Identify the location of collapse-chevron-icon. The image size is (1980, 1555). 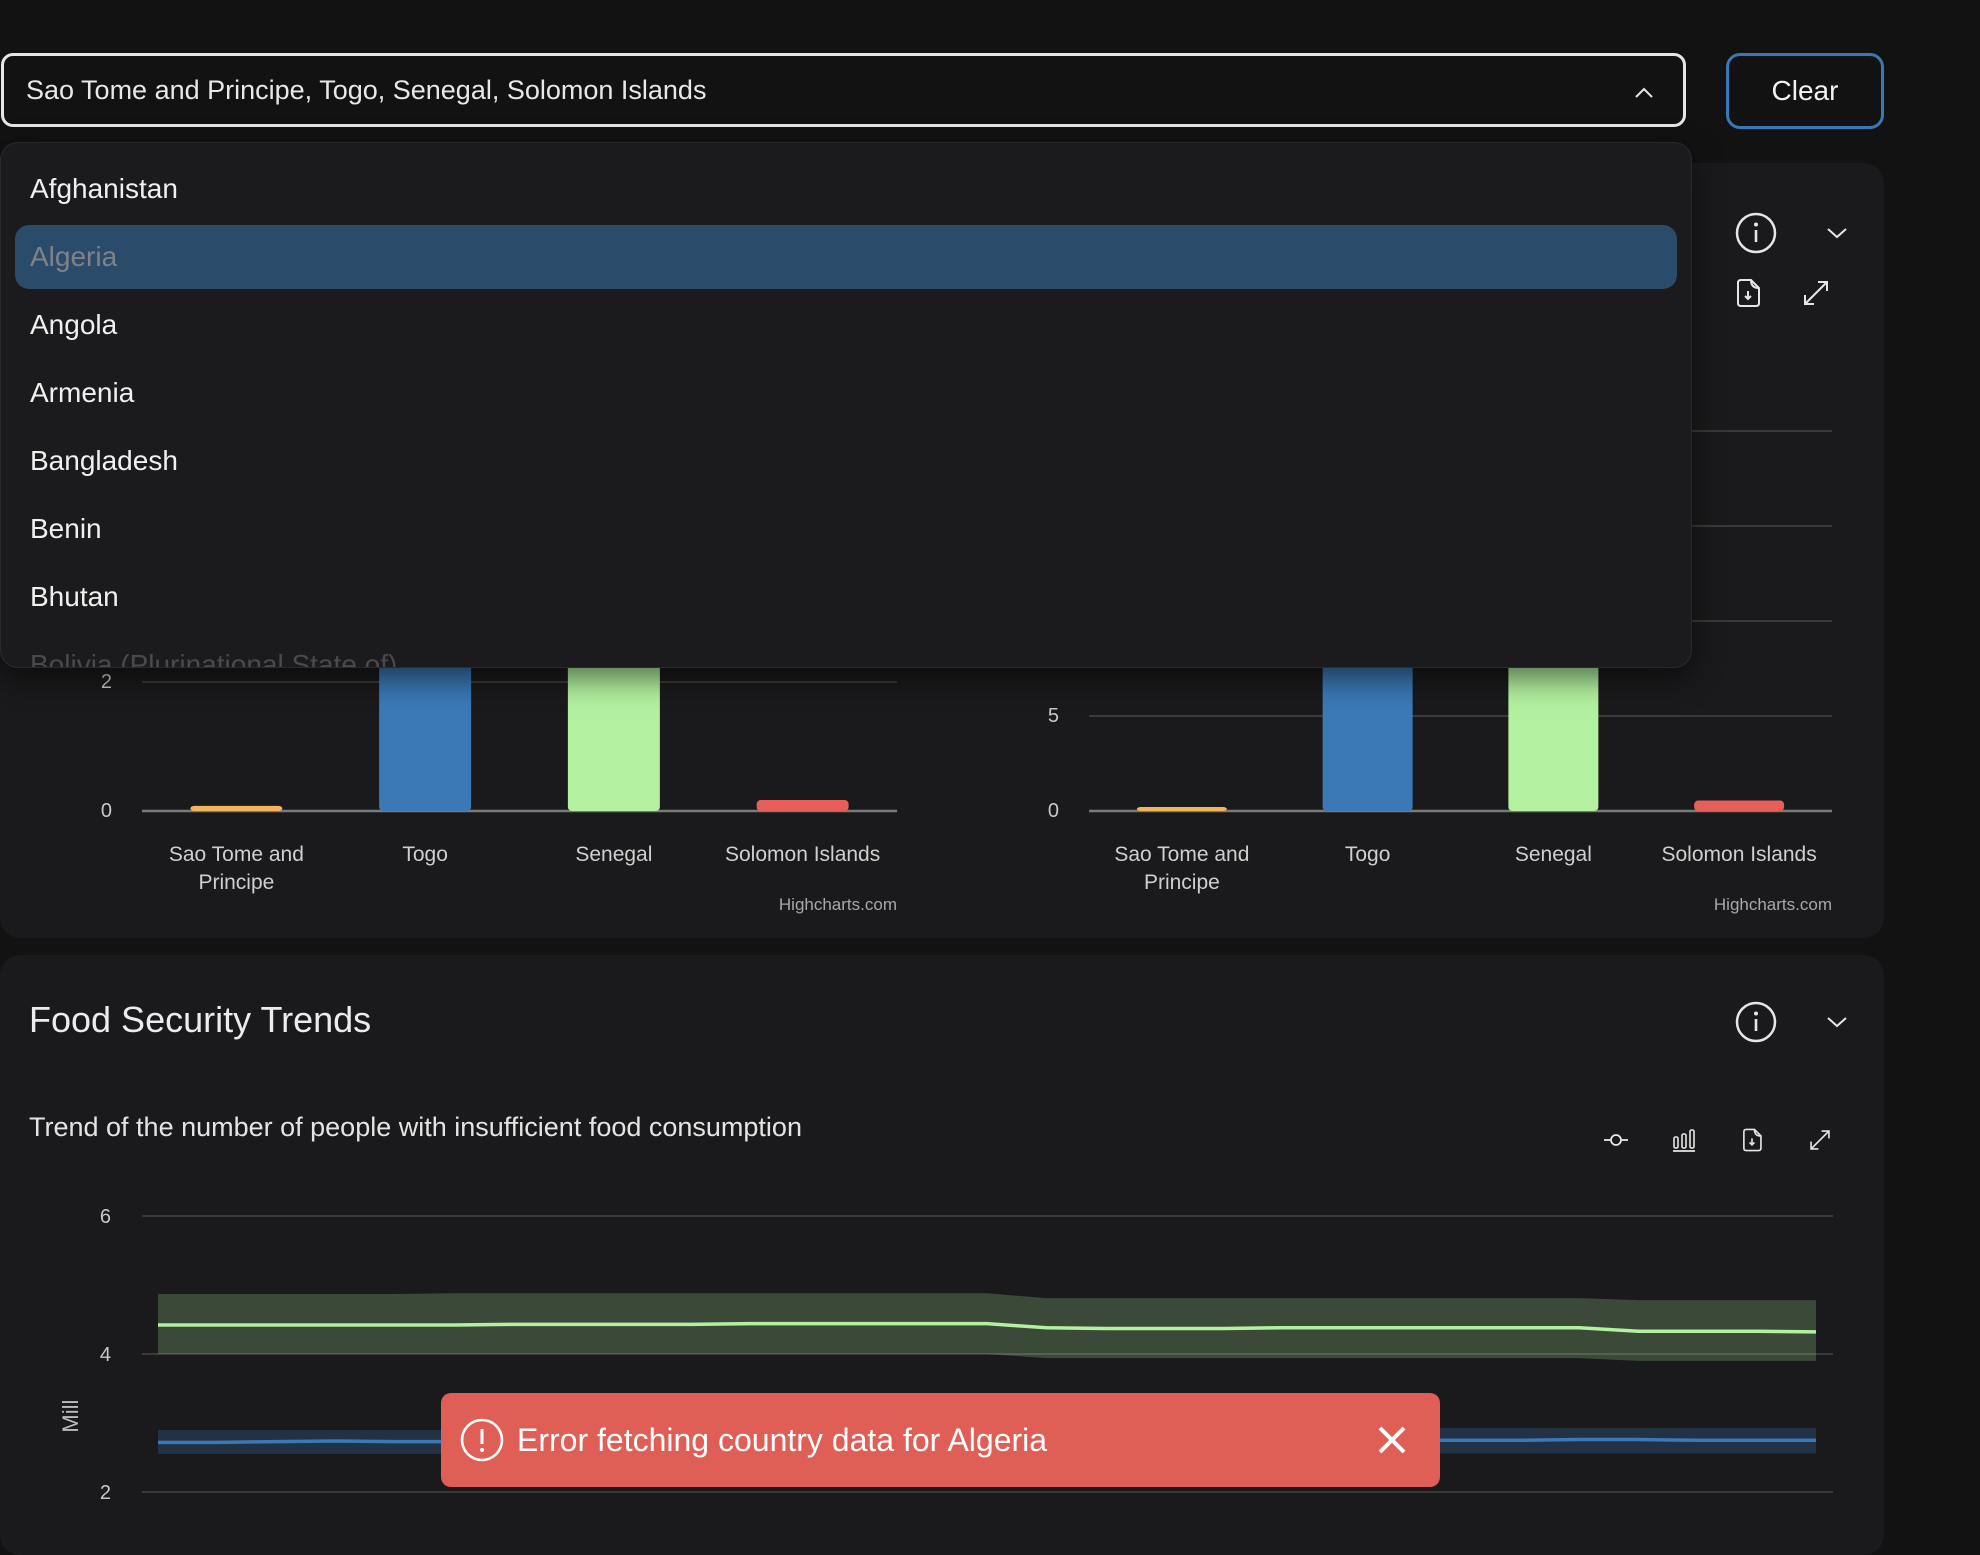
(1837, 1022).